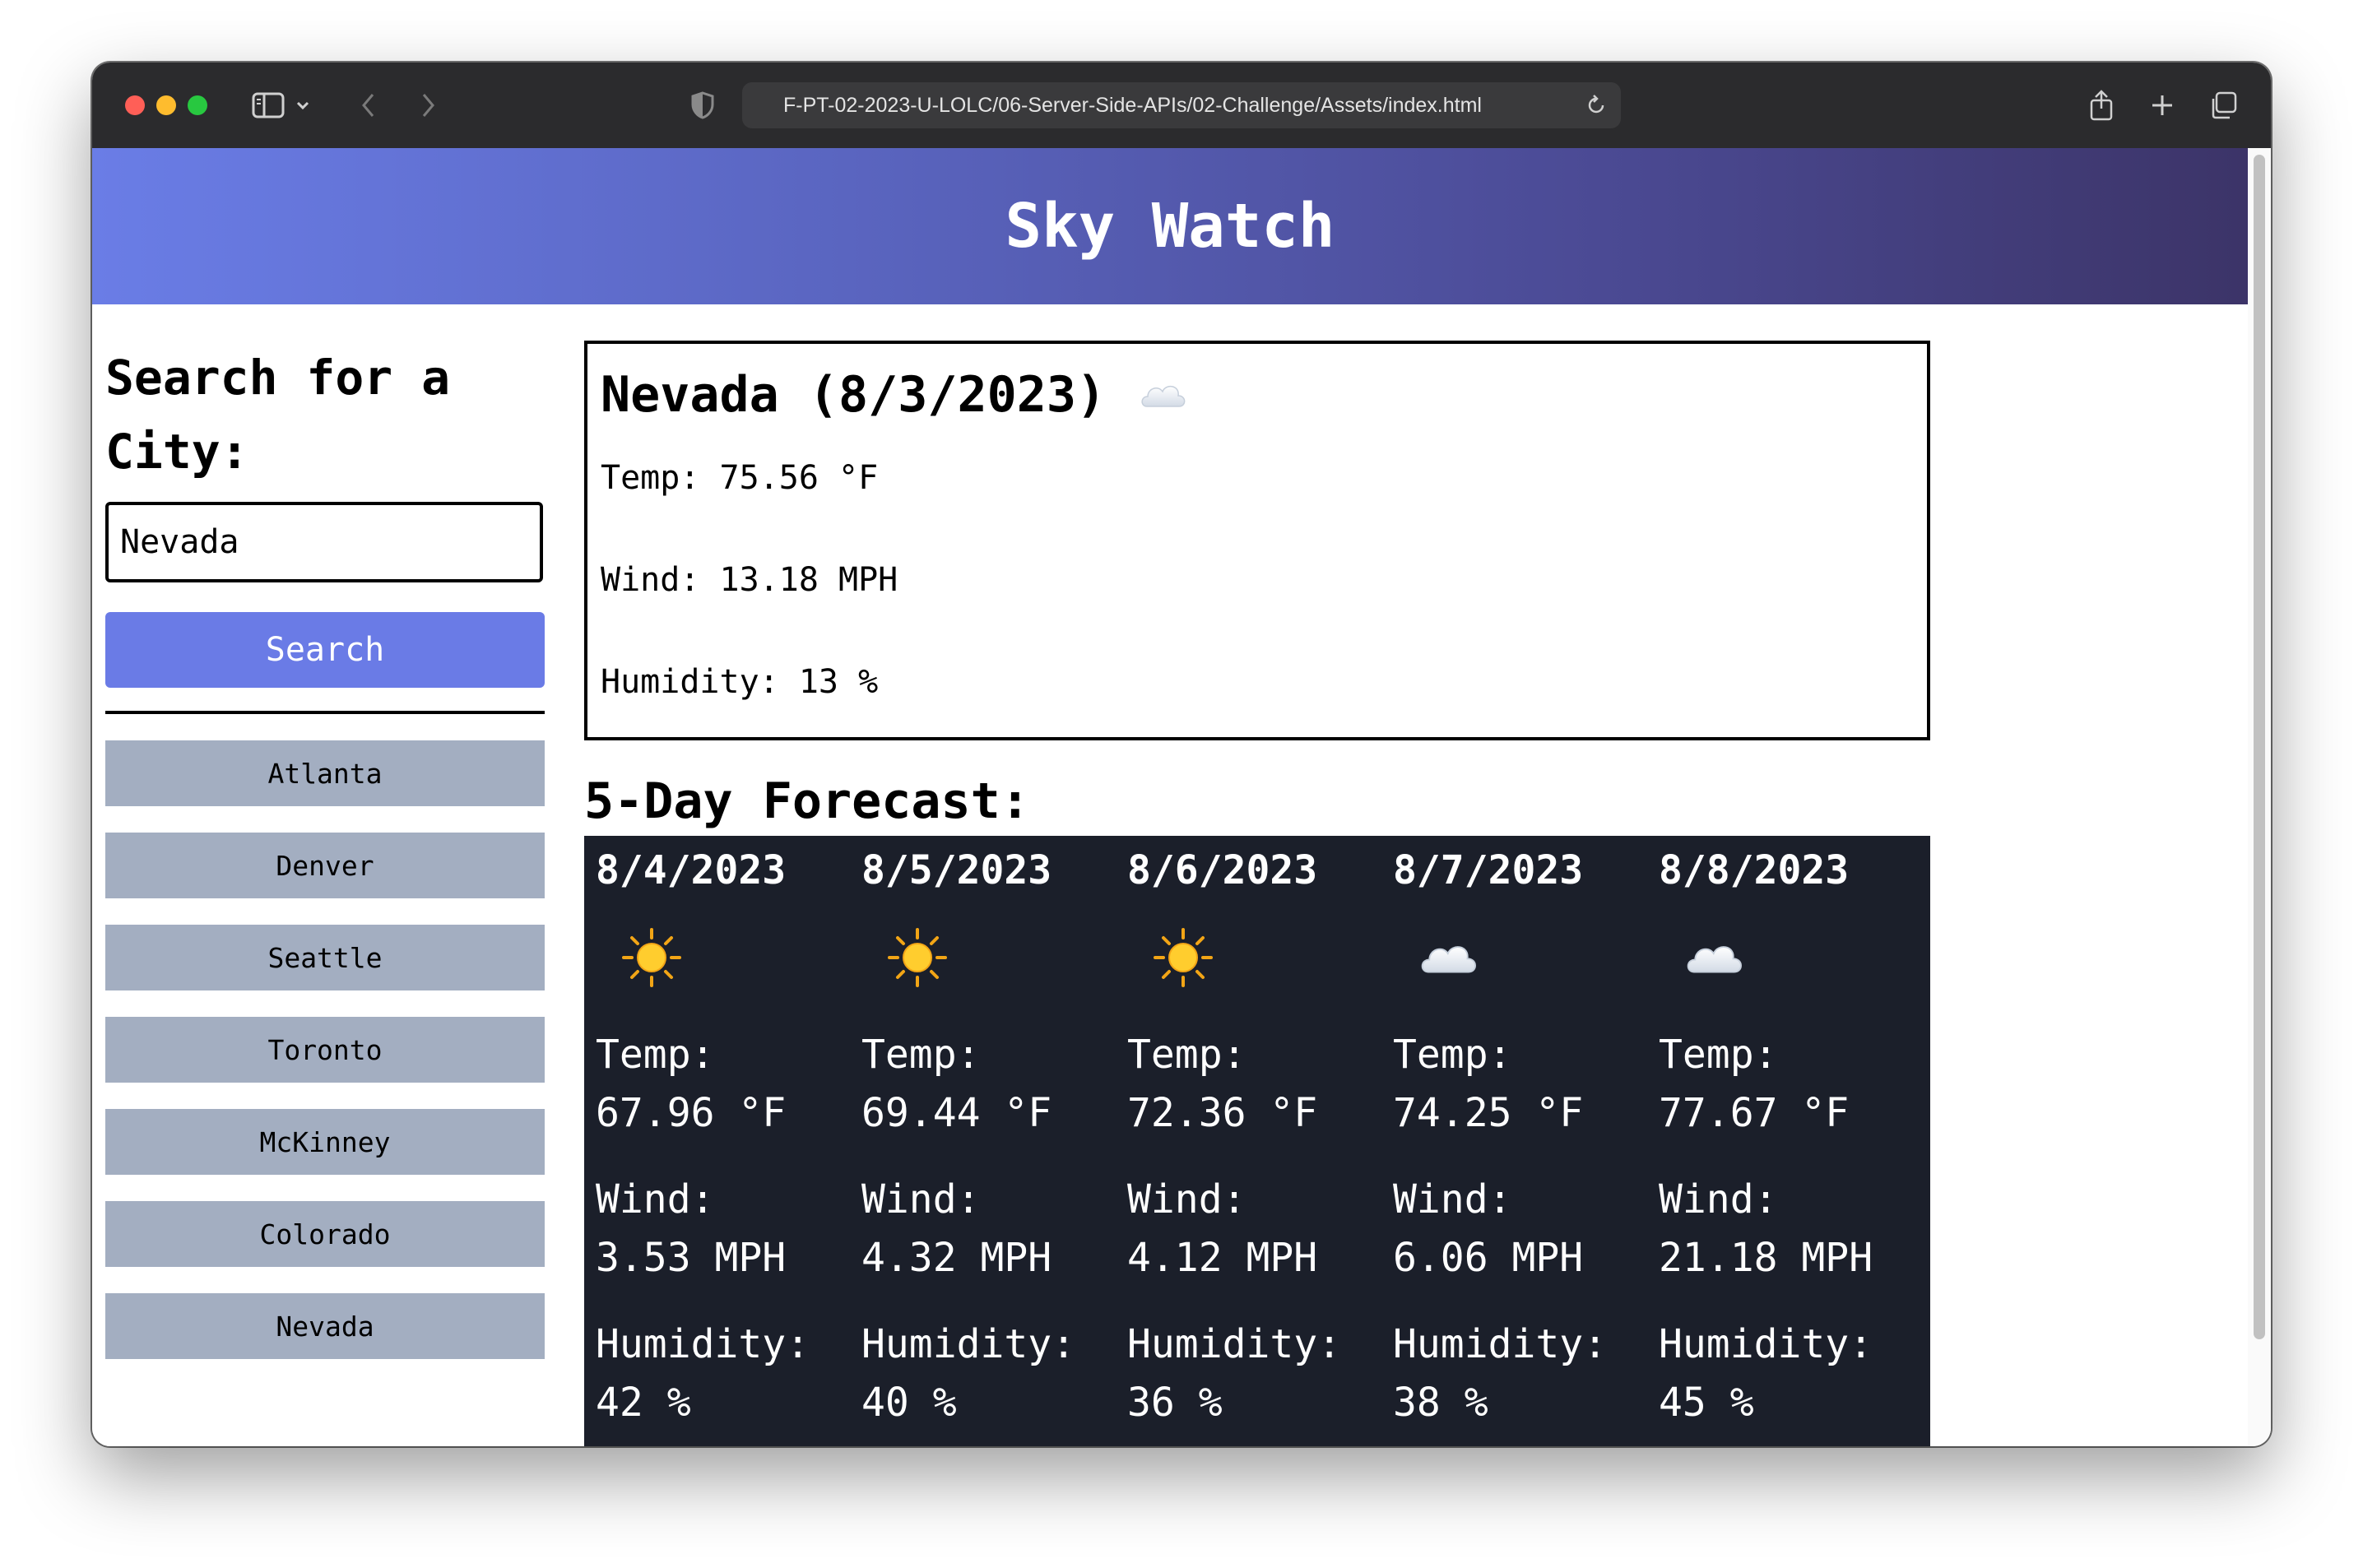 The width and height of the screenshot is (2363, 1568). Describe the element at coordinates (1175, 1403) in the screenshot. I see `forecast-humidity: 36 %` at that location.